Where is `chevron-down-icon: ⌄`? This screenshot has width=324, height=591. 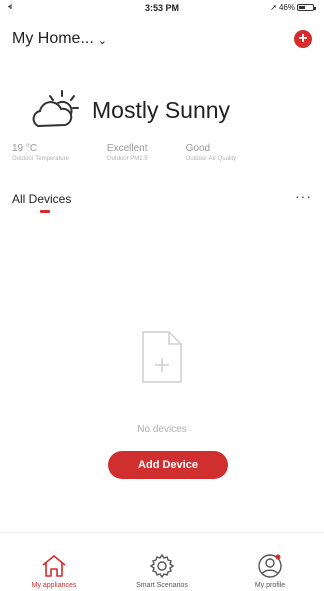
chevron-down-icon: ⌄ is located at coordinates (102, 40).